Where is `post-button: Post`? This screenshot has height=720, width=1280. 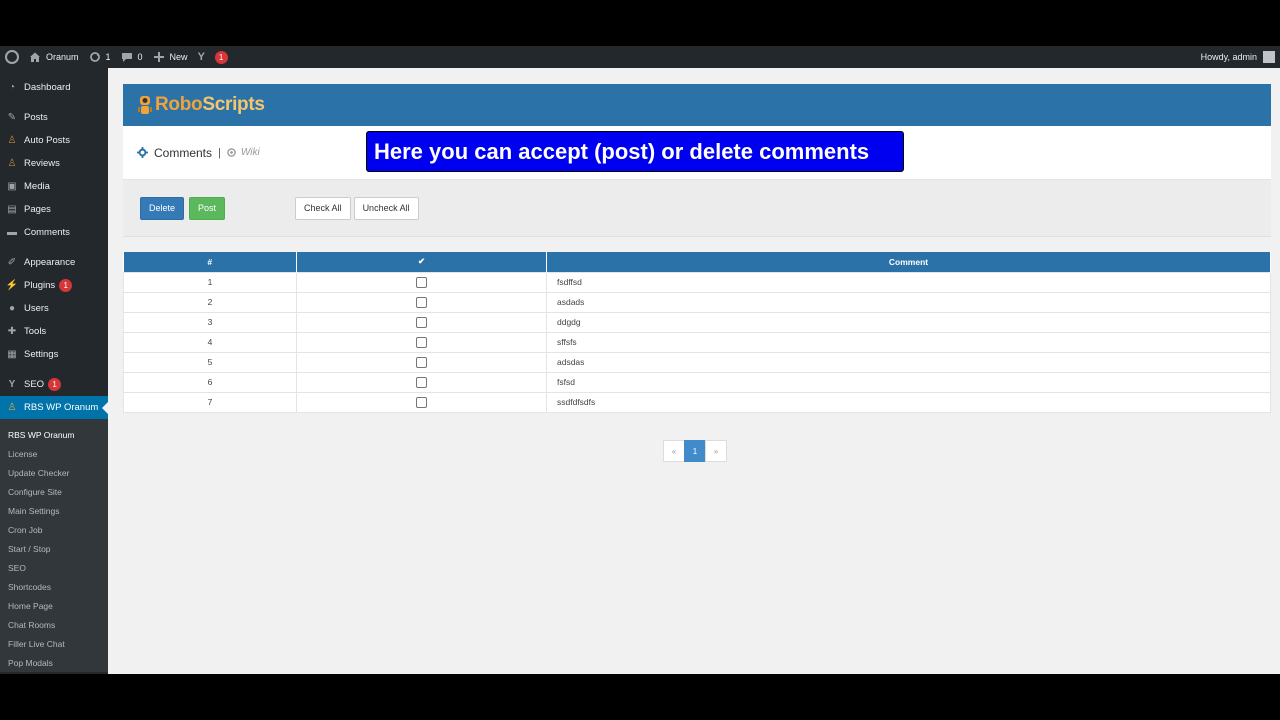
post-button: Post is located at coordinates (207, 208).